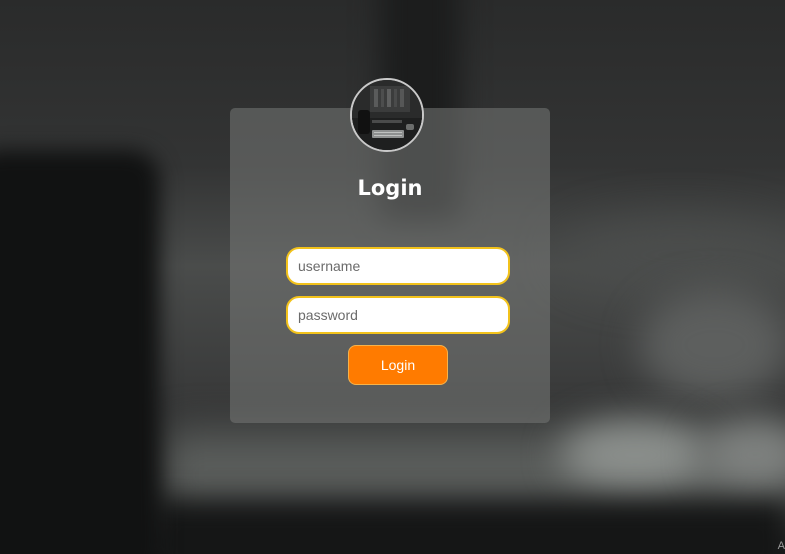 This screenshot has height=554, width=785. I want to click on bg-lamp, so click(712, 345).